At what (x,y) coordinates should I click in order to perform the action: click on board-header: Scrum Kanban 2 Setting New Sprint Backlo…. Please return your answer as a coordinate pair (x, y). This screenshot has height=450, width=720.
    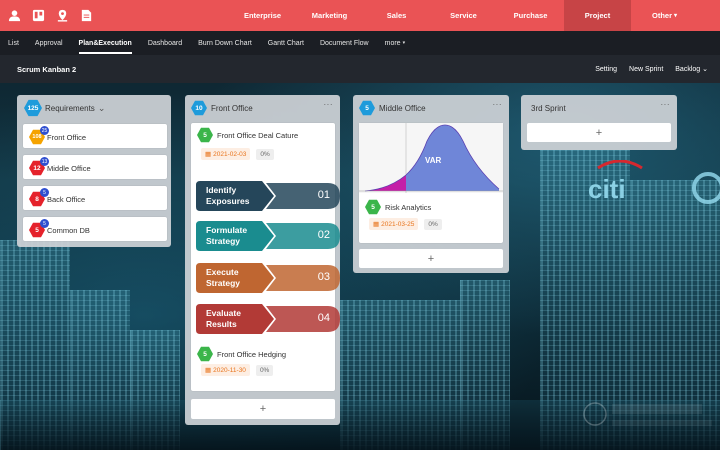
    Looking at the image, I should click on (360, 69).